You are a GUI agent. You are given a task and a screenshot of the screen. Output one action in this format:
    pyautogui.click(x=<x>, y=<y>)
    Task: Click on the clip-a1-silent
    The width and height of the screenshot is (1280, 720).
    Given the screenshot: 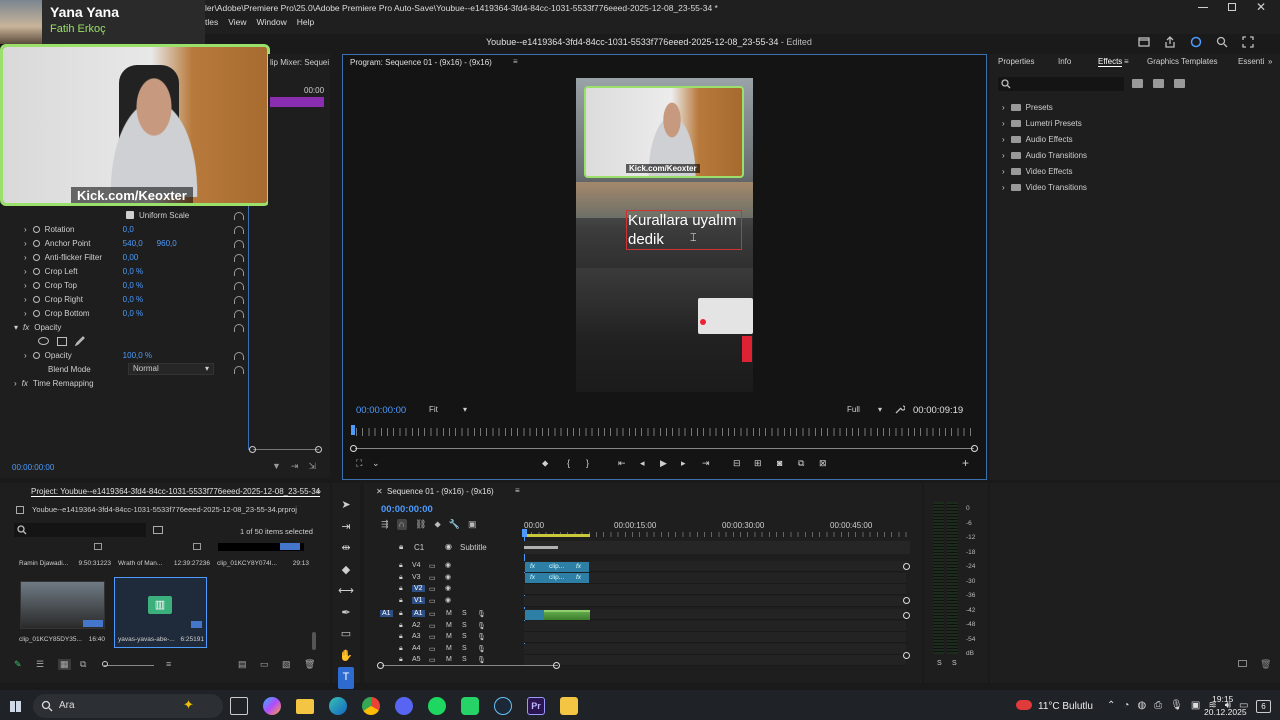 What is the action you would take?
    pyautogui.click(x=534, y=615)
    